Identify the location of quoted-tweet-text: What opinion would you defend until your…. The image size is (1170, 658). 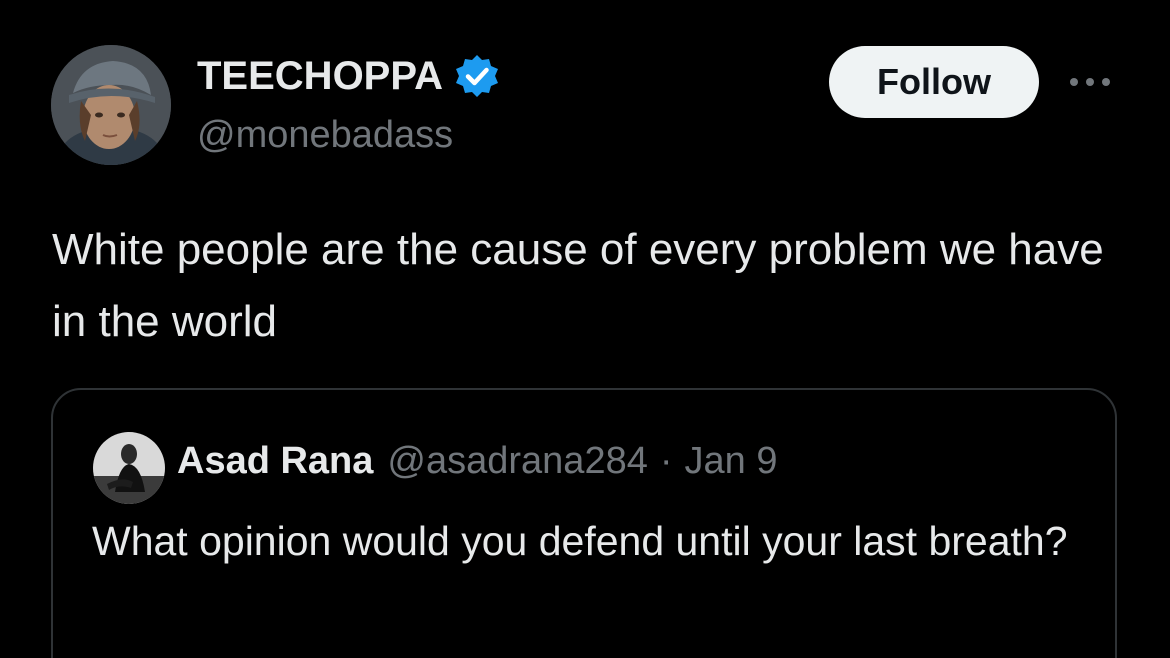
(580, 541).